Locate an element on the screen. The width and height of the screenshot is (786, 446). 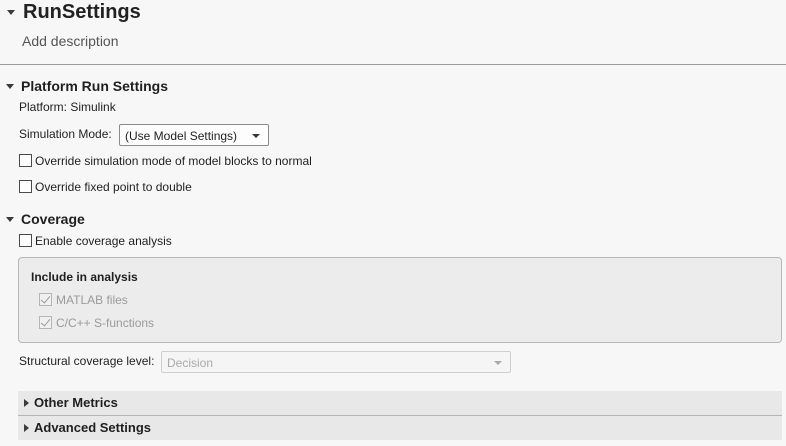
cpp-sfunctions-label: C/C++ S-functions is located at coordinates (105, 323).